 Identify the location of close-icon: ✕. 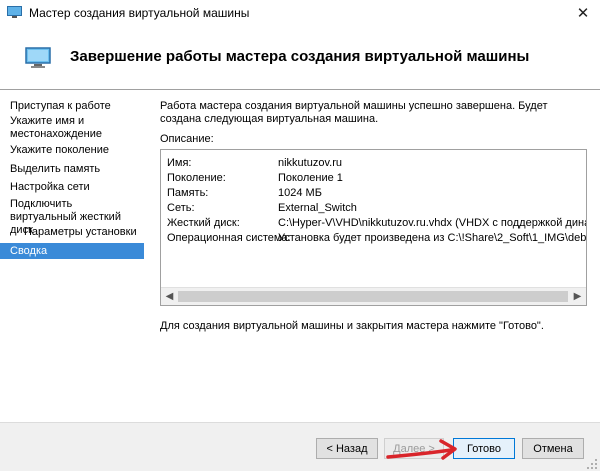
(583, 13).